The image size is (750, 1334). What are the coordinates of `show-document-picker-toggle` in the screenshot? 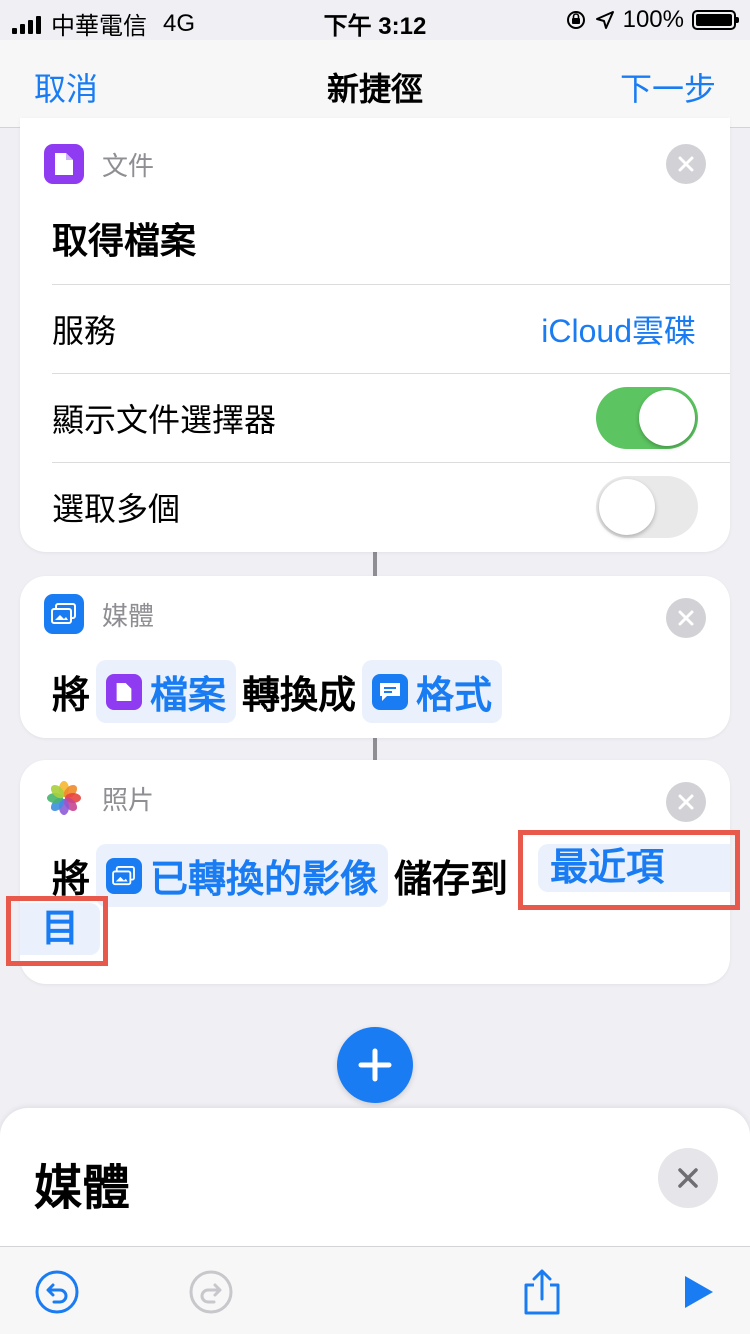 It's located at (647, 418).